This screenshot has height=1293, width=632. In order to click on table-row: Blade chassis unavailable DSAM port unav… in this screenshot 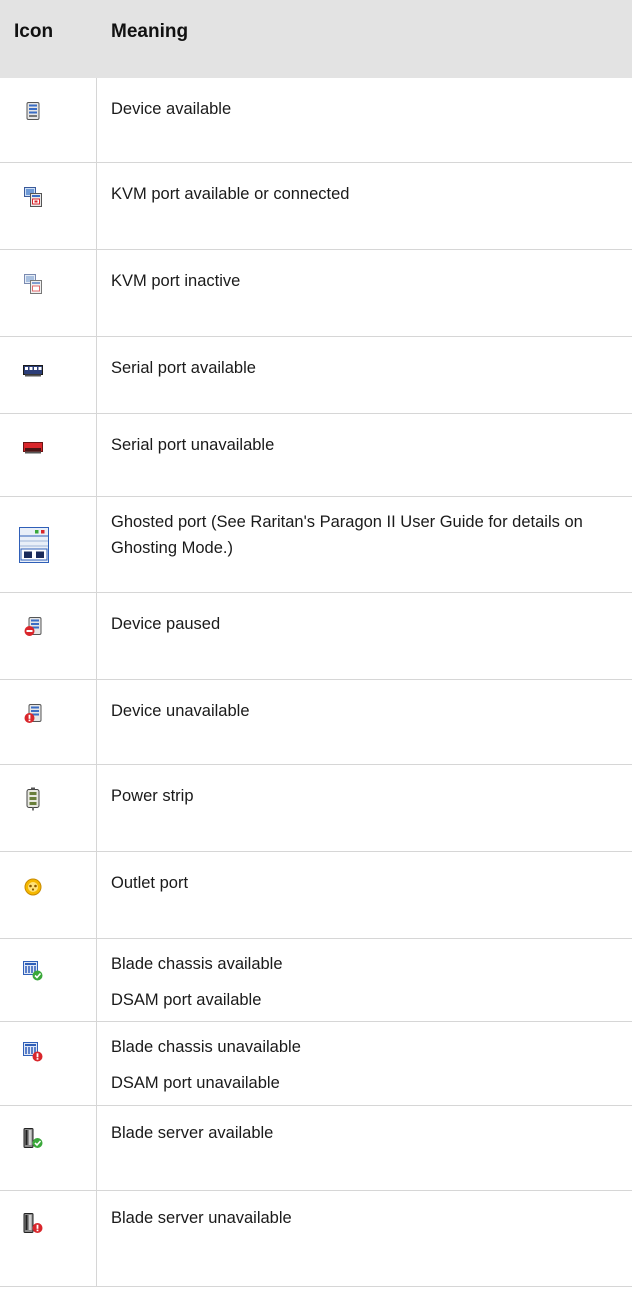, I will do `click(316, 1064)`.